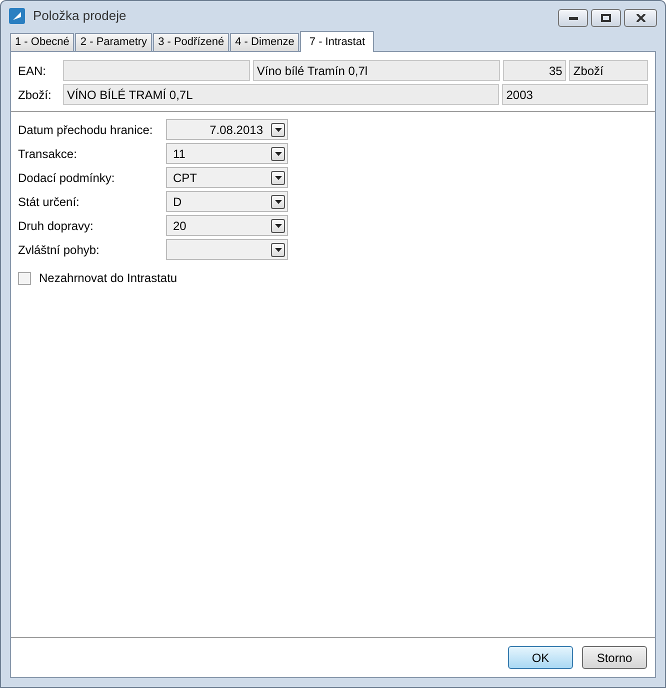  What do you see at coordinates (35, 95) in the screenshot?
I see `field-label: Zboží:` at bounding box center [35, 95].